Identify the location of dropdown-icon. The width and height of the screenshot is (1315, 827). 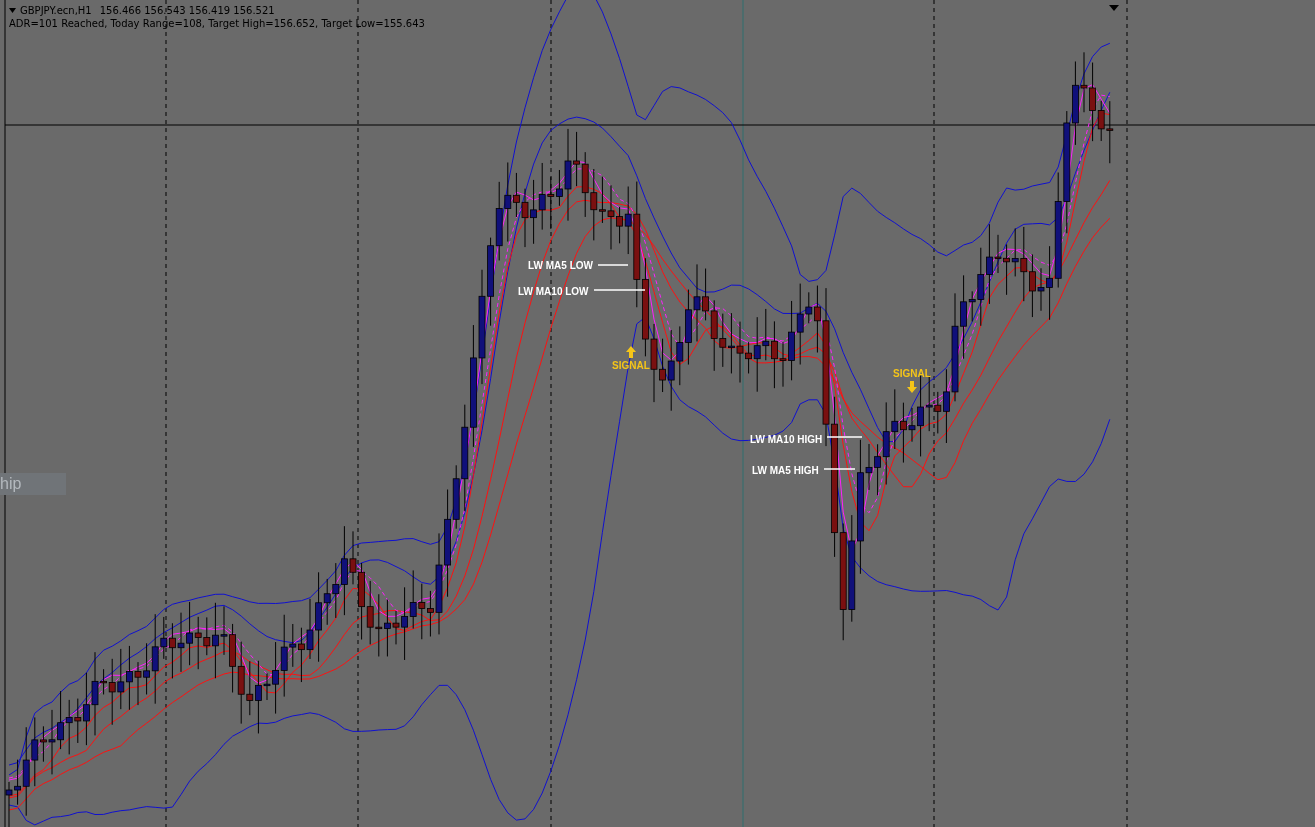
(12, 10).